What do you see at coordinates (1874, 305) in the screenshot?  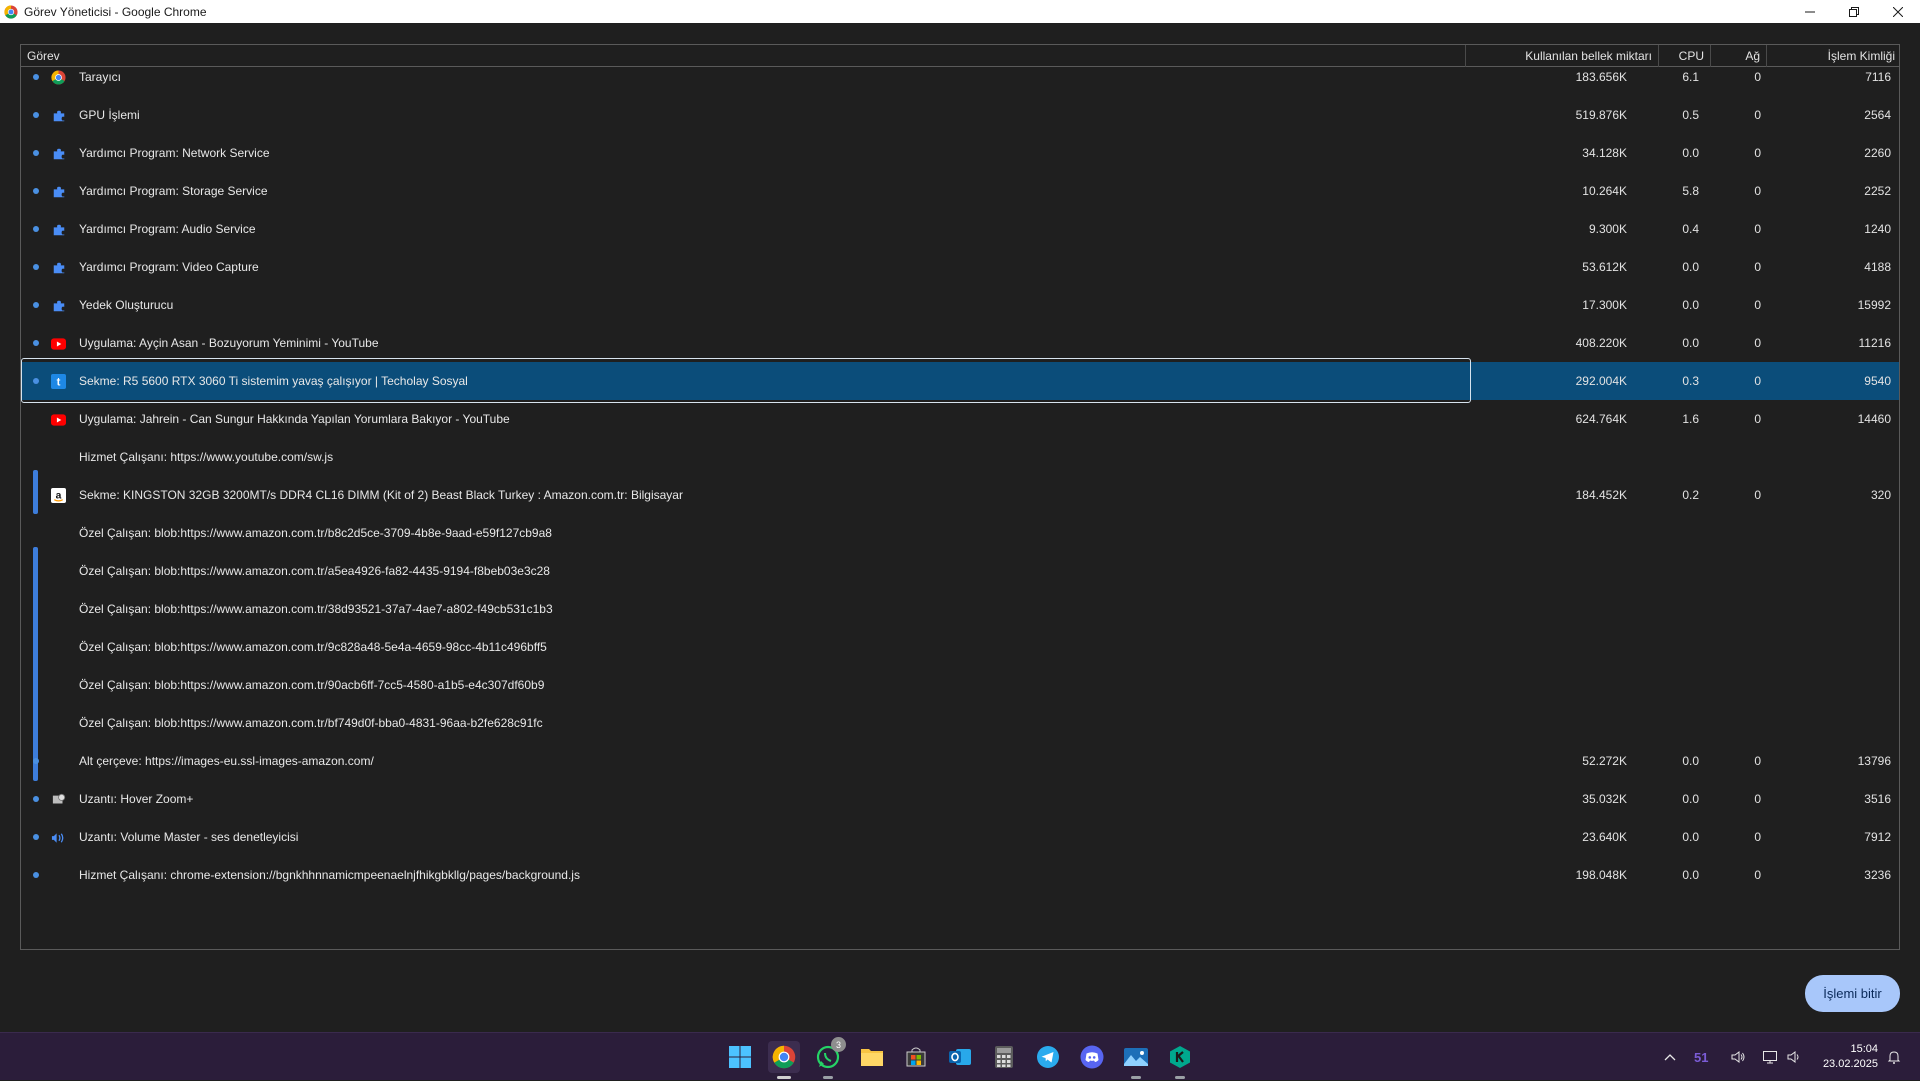 I see `pid-cell: 15992` at bounding box center [1874, 305].